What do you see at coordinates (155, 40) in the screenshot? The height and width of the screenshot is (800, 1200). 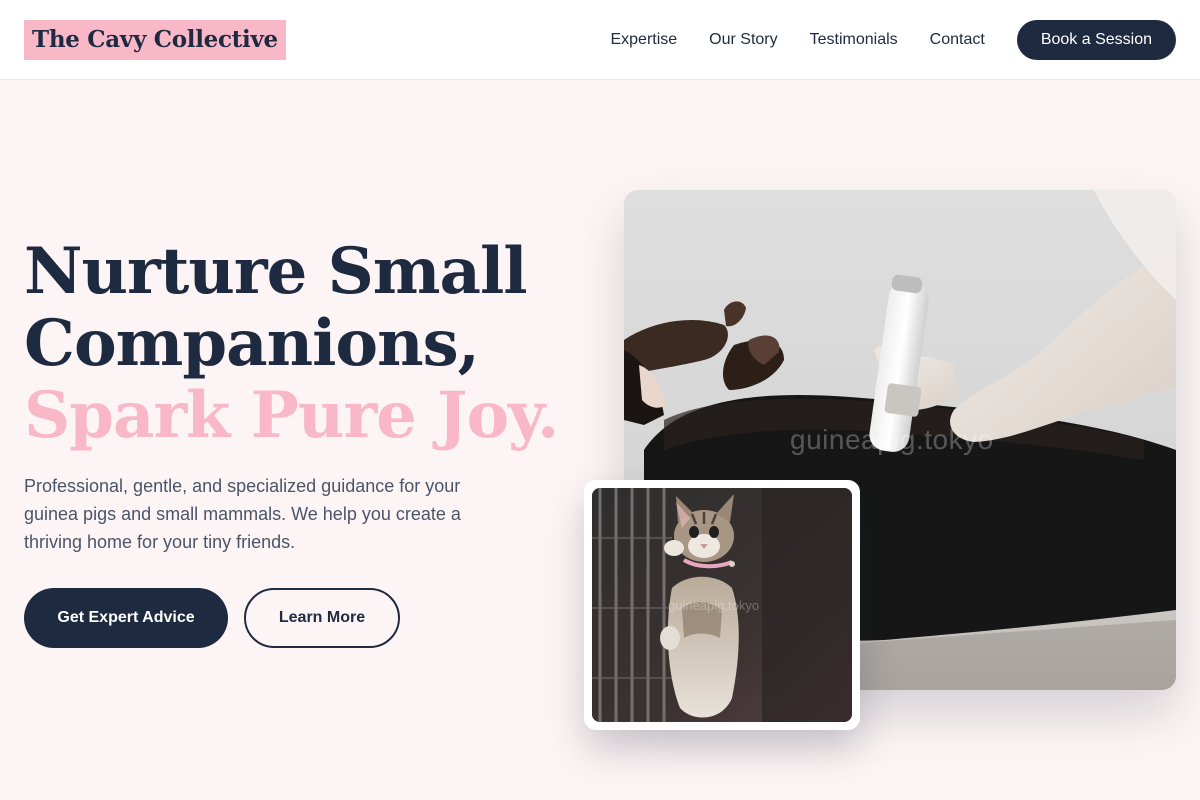 I see `site-logo: The Cavy Collective` at bounding box center [155, 40].